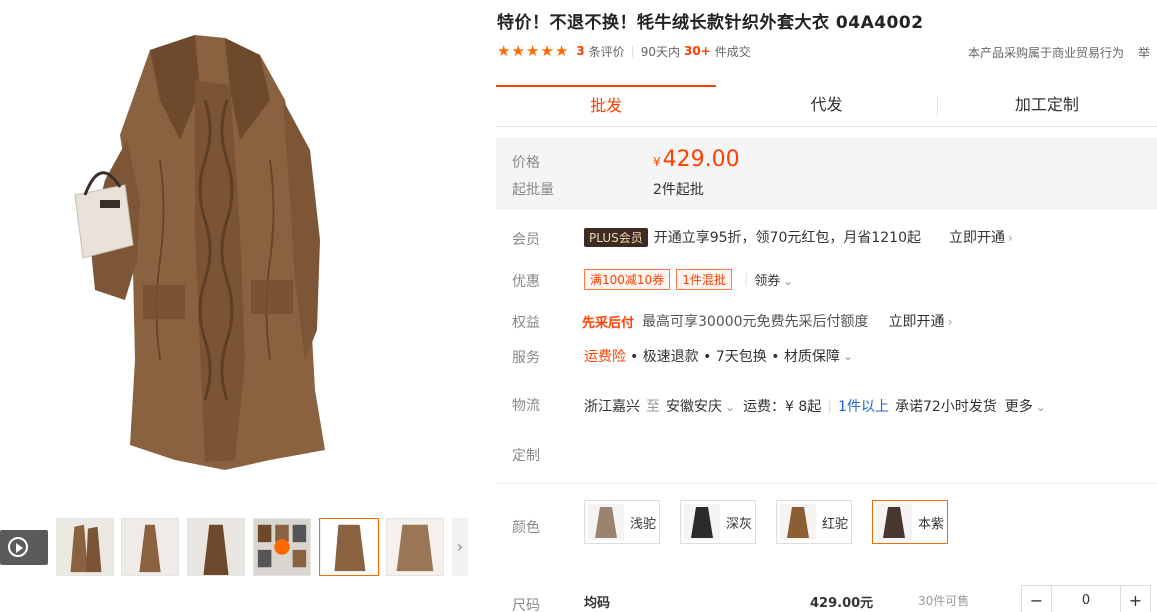 This screenshot has width=1157, height=612. What do you see at coordinates (981, 237) in the screenshot?
I see `member-open-link: 立即开通 ›` at bounding box center [981, 237].